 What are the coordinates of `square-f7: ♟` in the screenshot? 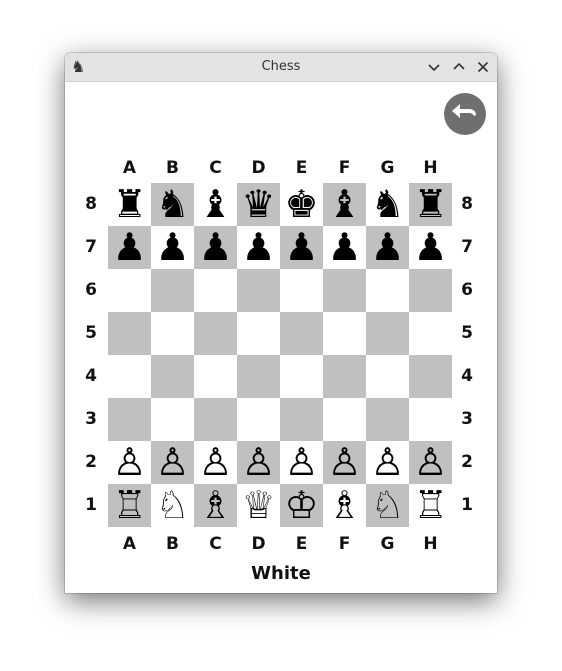 It's located at (344, 247).